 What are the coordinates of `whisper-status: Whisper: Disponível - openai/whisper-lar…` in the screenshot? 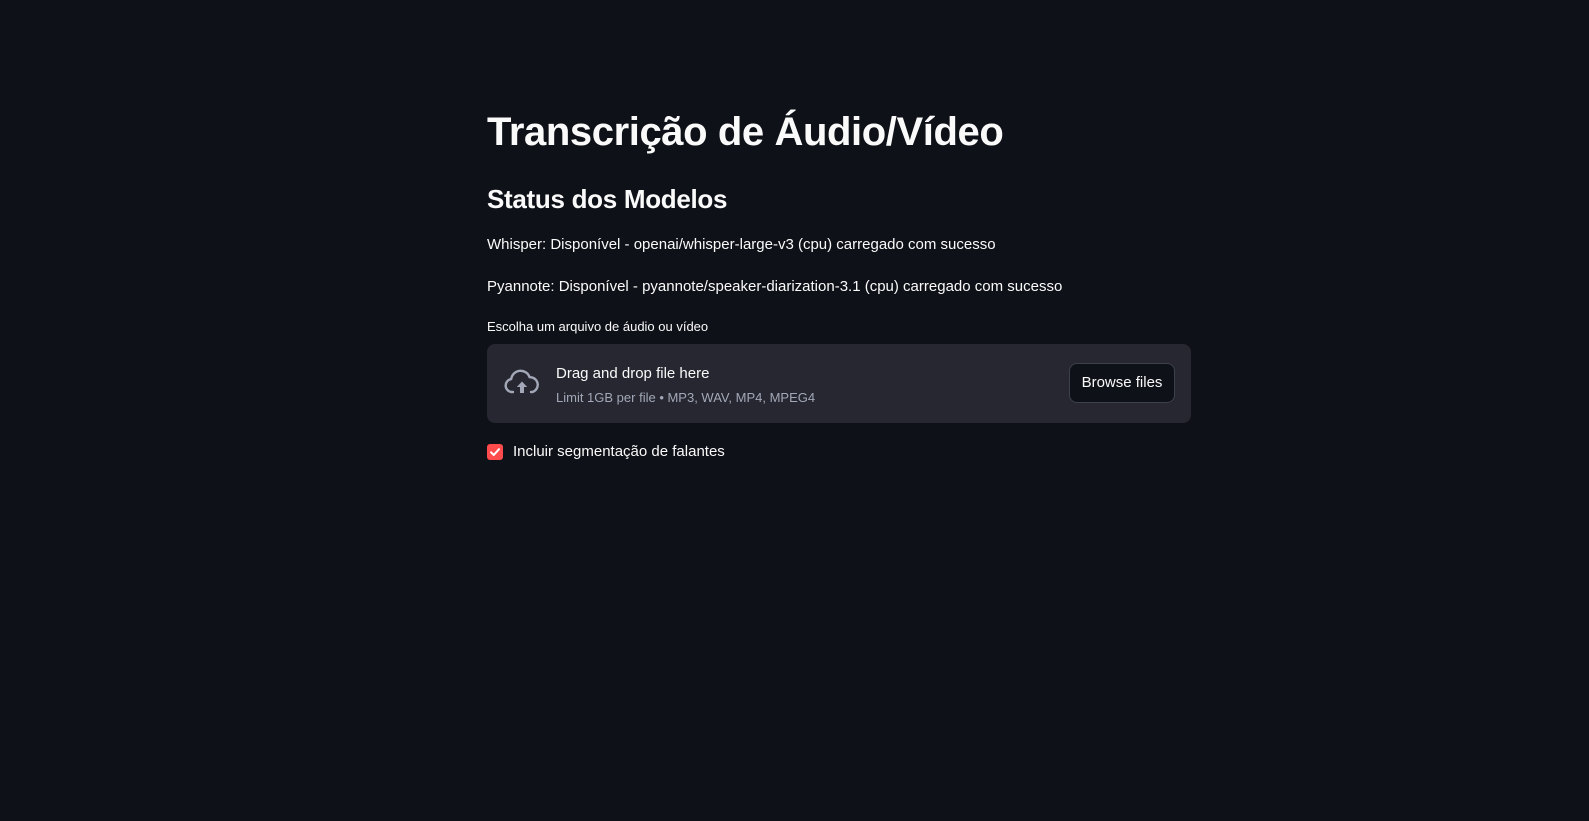 It's located at (741, 244).